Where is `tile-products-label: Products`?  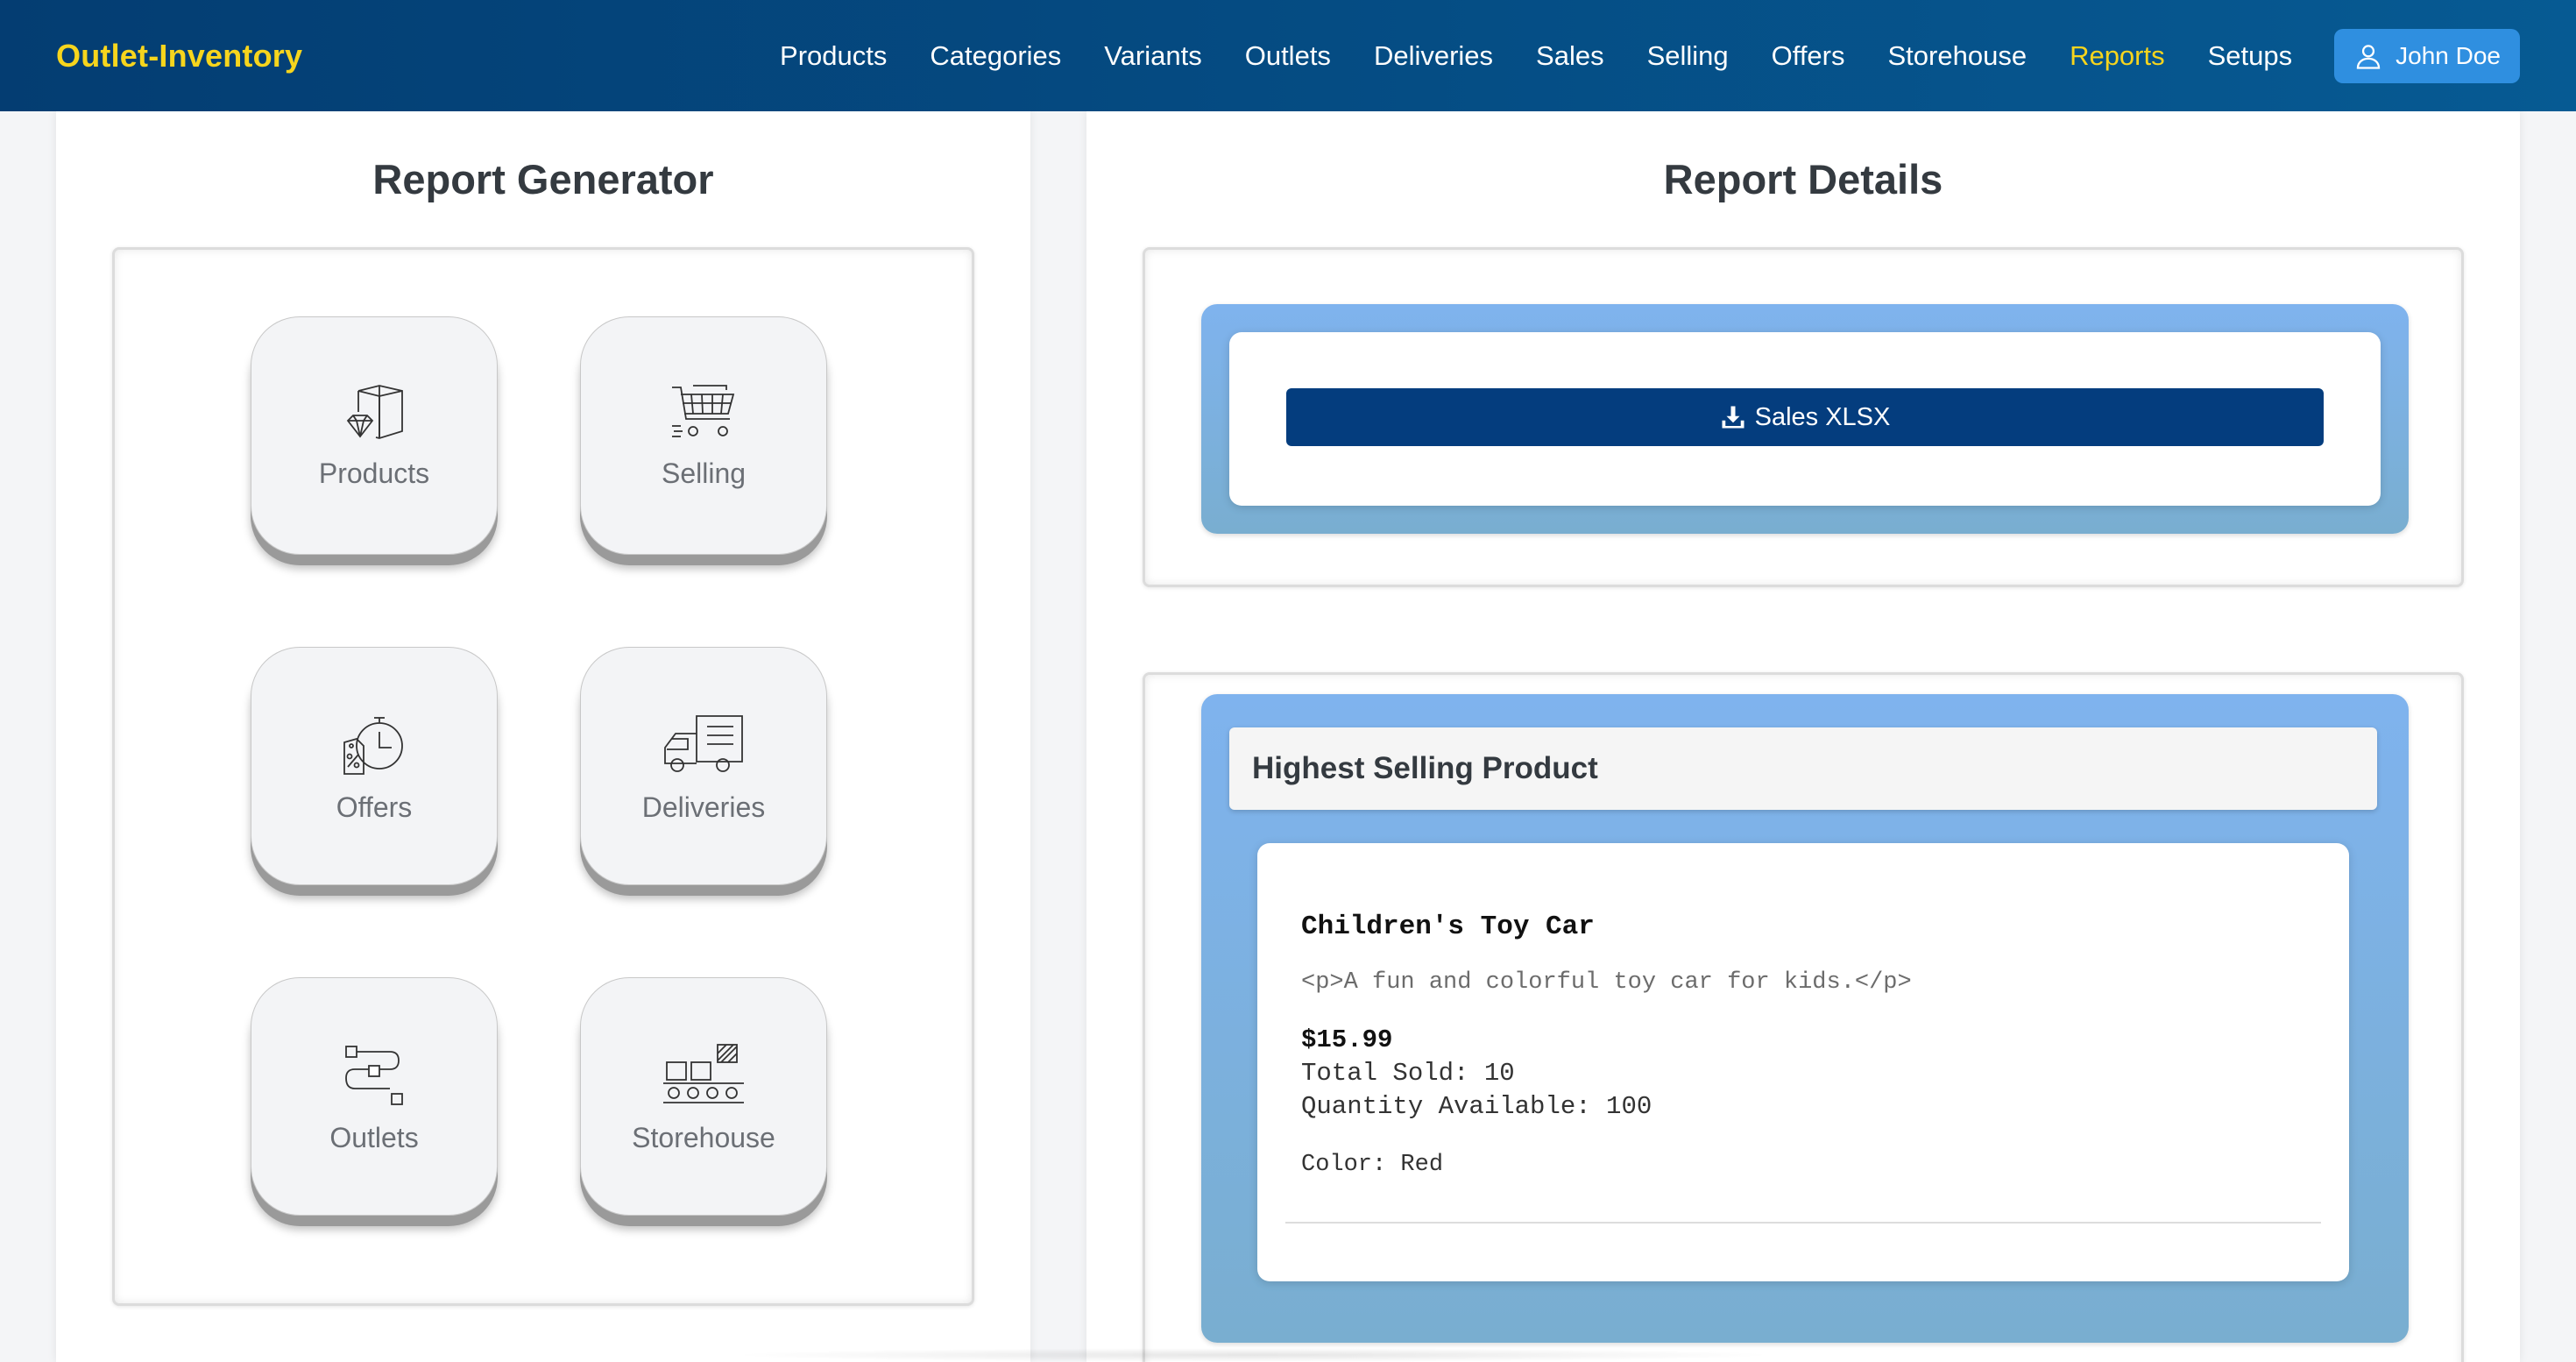 tile-products-label: Products is located at coordinates (374, 473).